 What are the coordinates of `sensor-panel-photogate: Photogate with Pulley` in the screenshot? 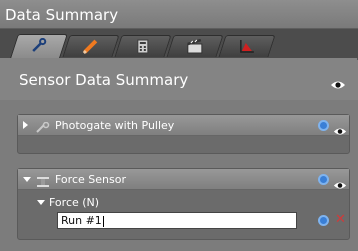 It's located at (183, 134).